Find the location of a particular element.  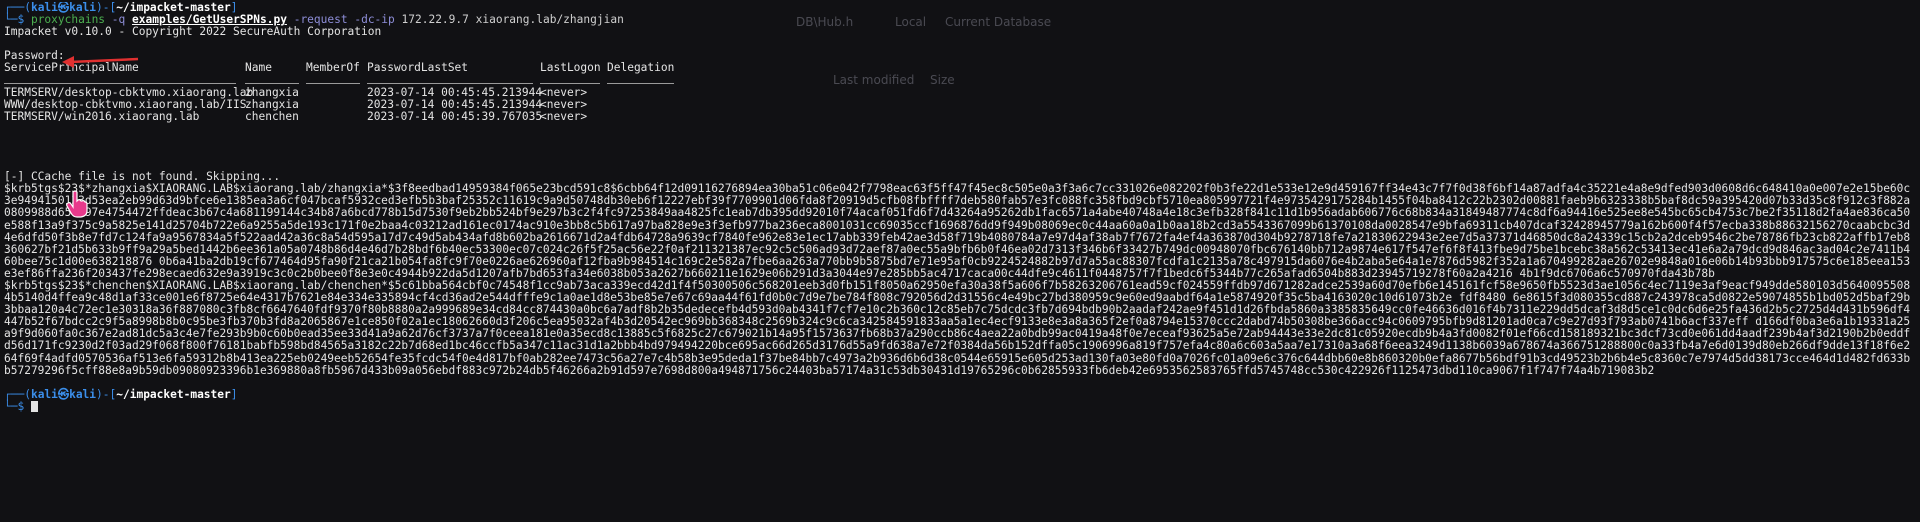

command-arg: xiaorang.lab/zhangjian is located at coordinates (549, 20).